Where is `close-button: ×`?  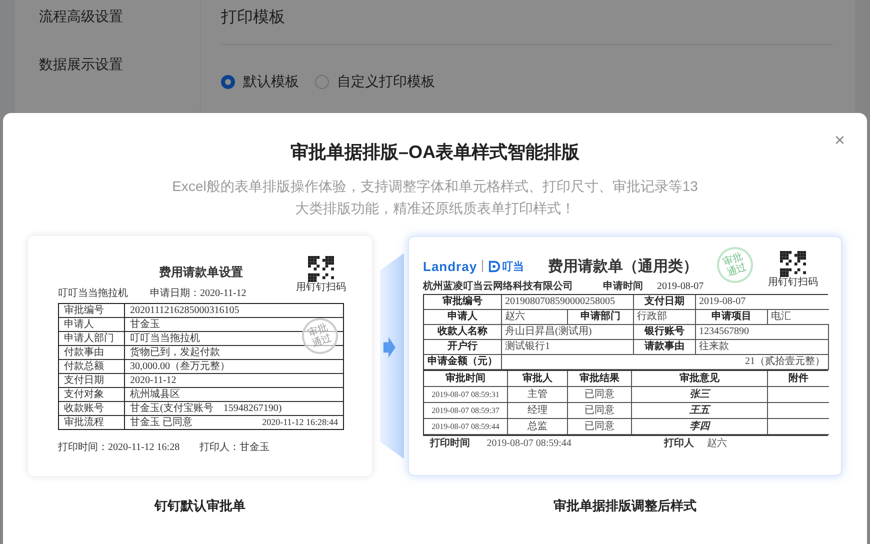 close-button: × is located at coordinates (839, 140).